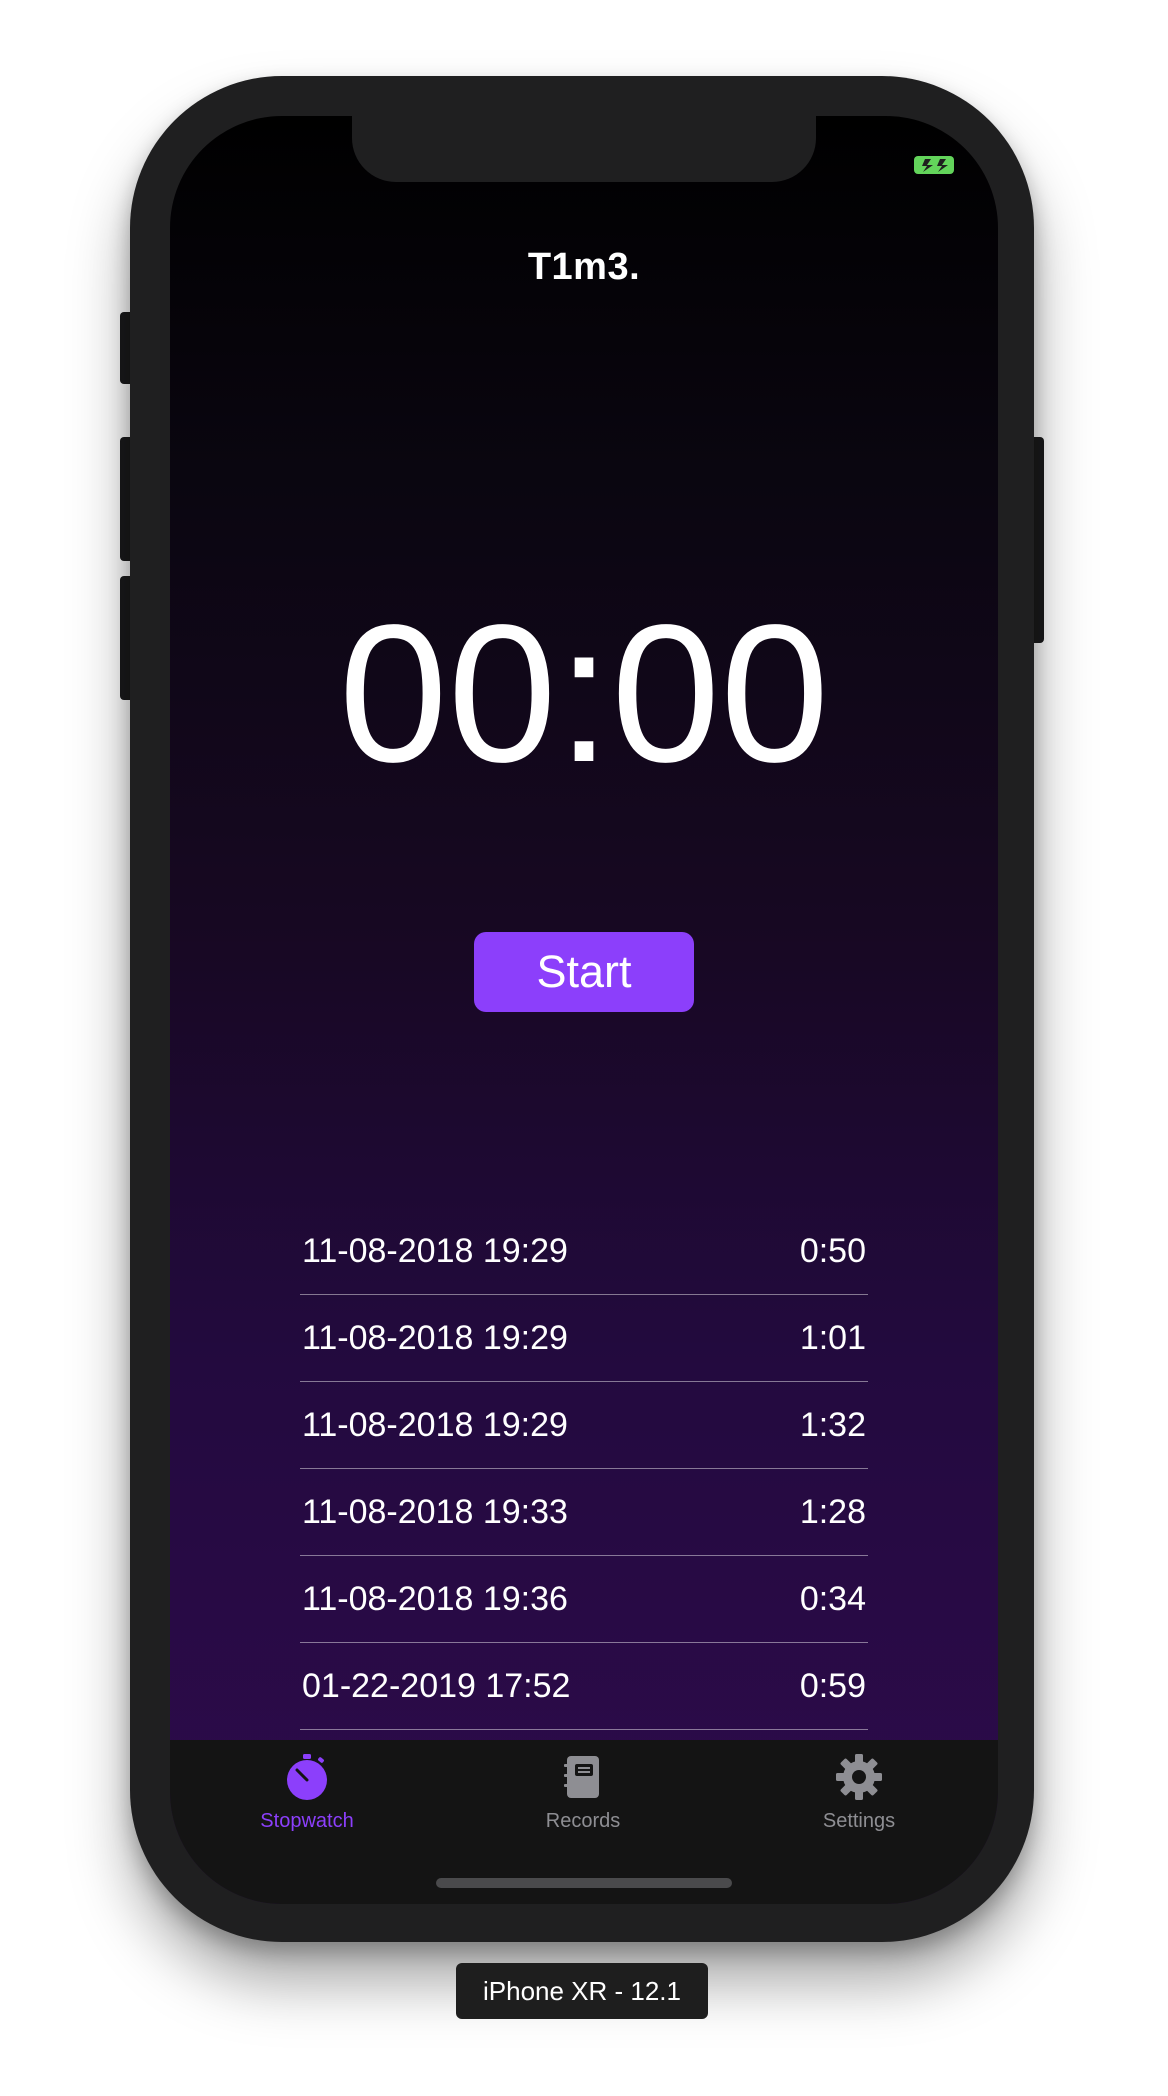 This screenshot has width=1168, height=2096. What do you see at coordinates (584, 1251) in the screenshot?
I see `list-item: 11-08-2018 19:29 0:50` at bounding box center [584, 1251].